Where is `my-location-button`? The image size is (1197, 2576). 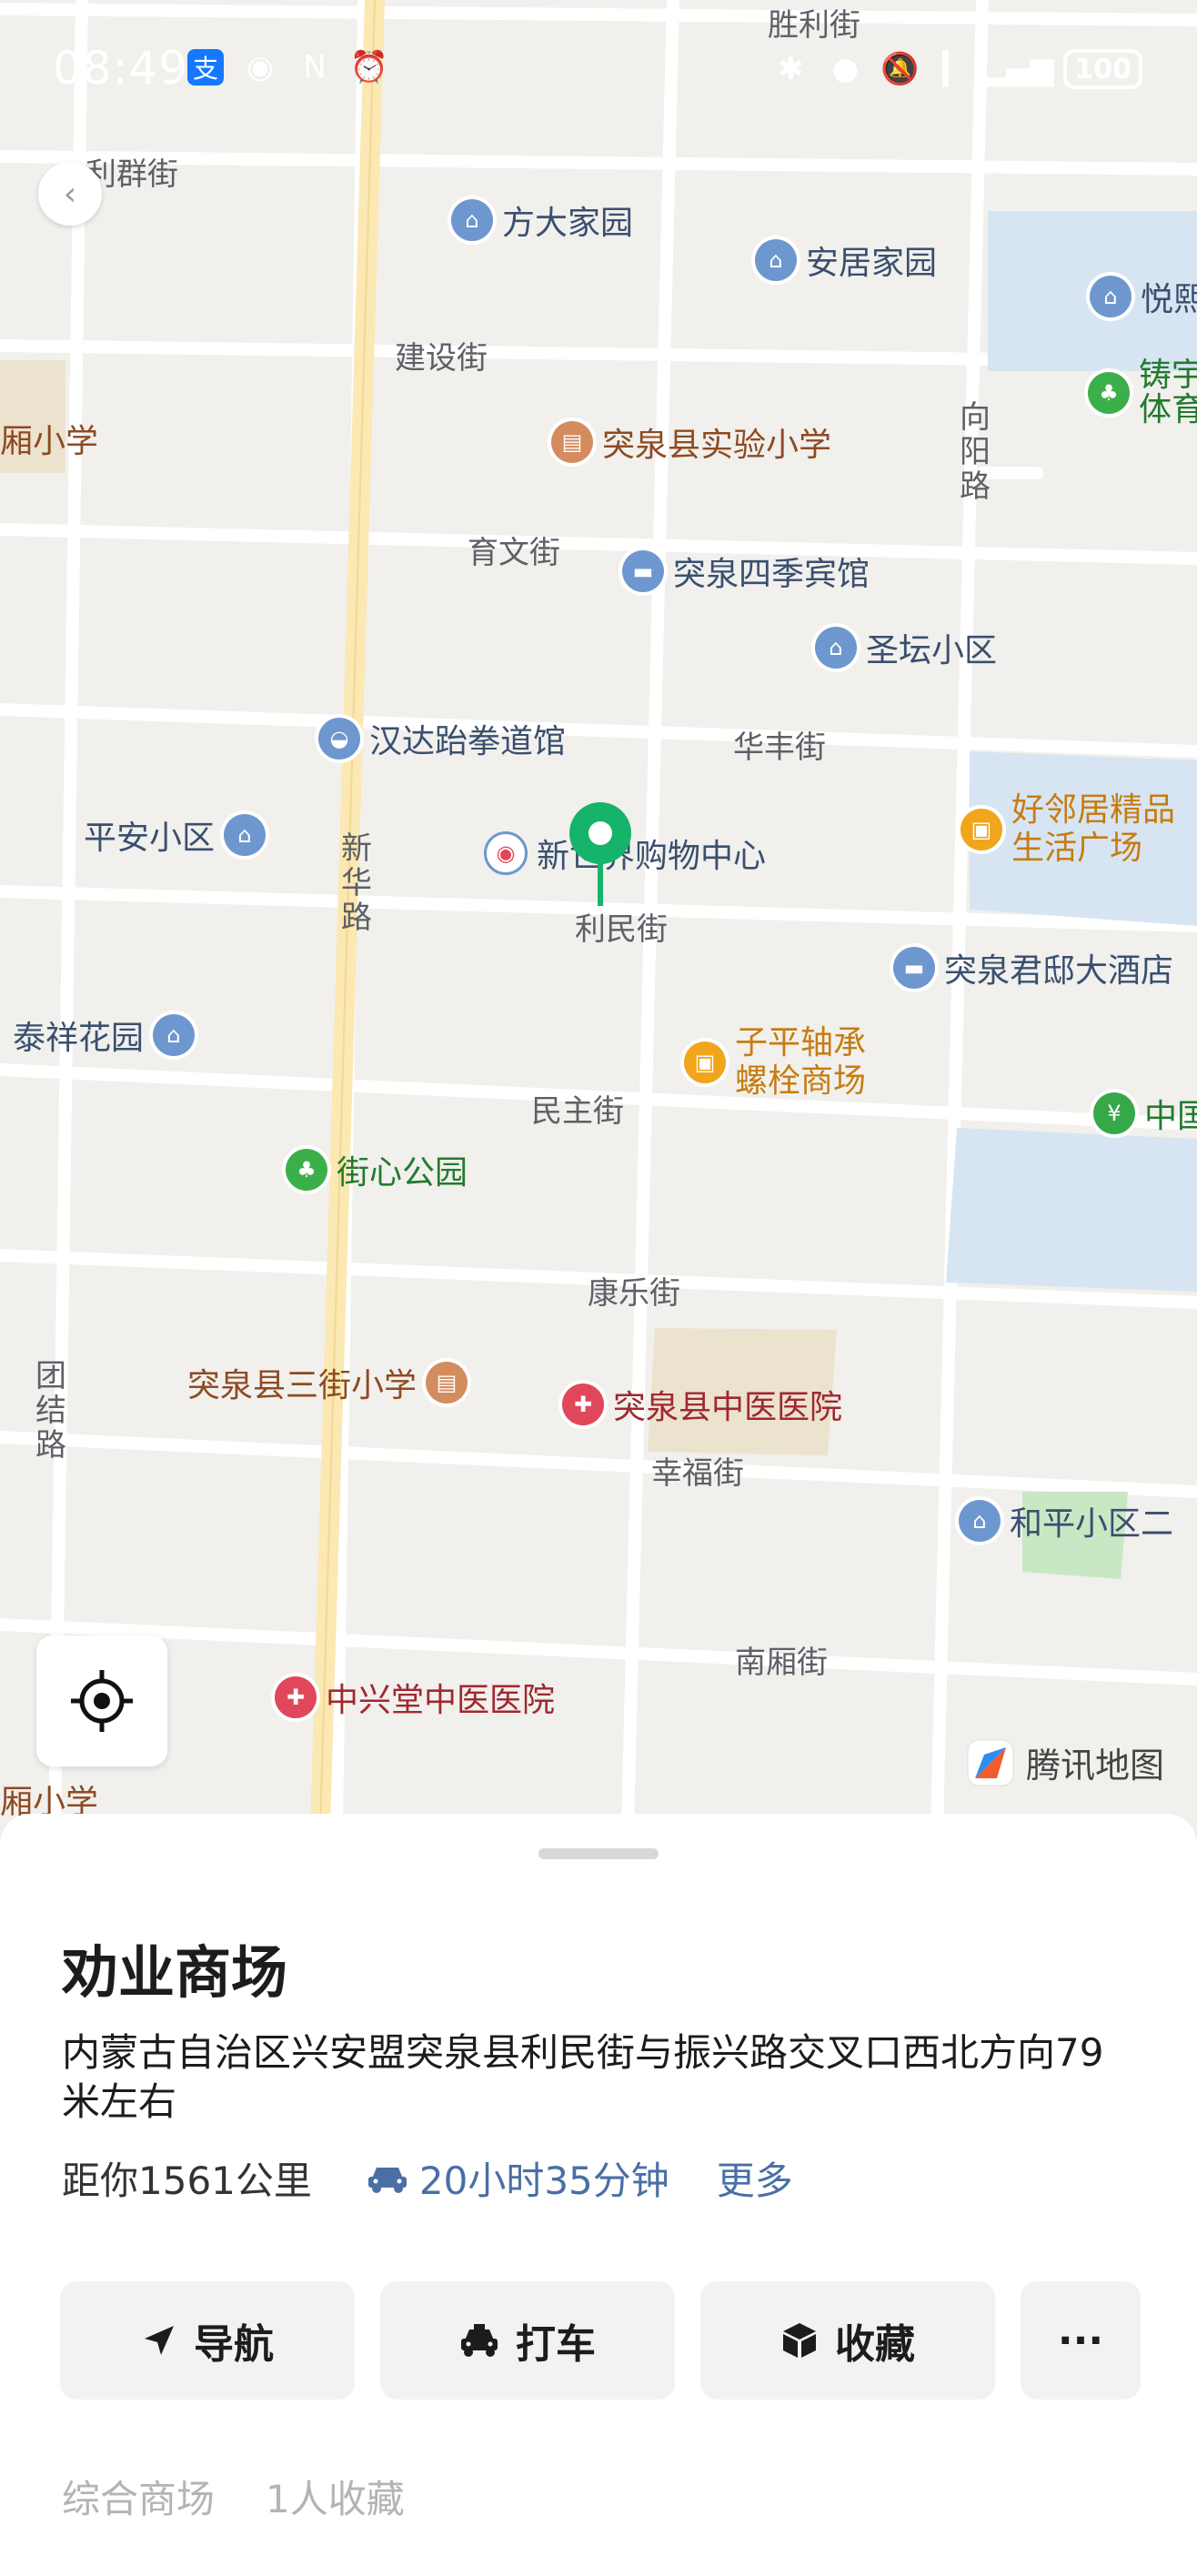
my-location-button is located at coordinates (101, 1700).